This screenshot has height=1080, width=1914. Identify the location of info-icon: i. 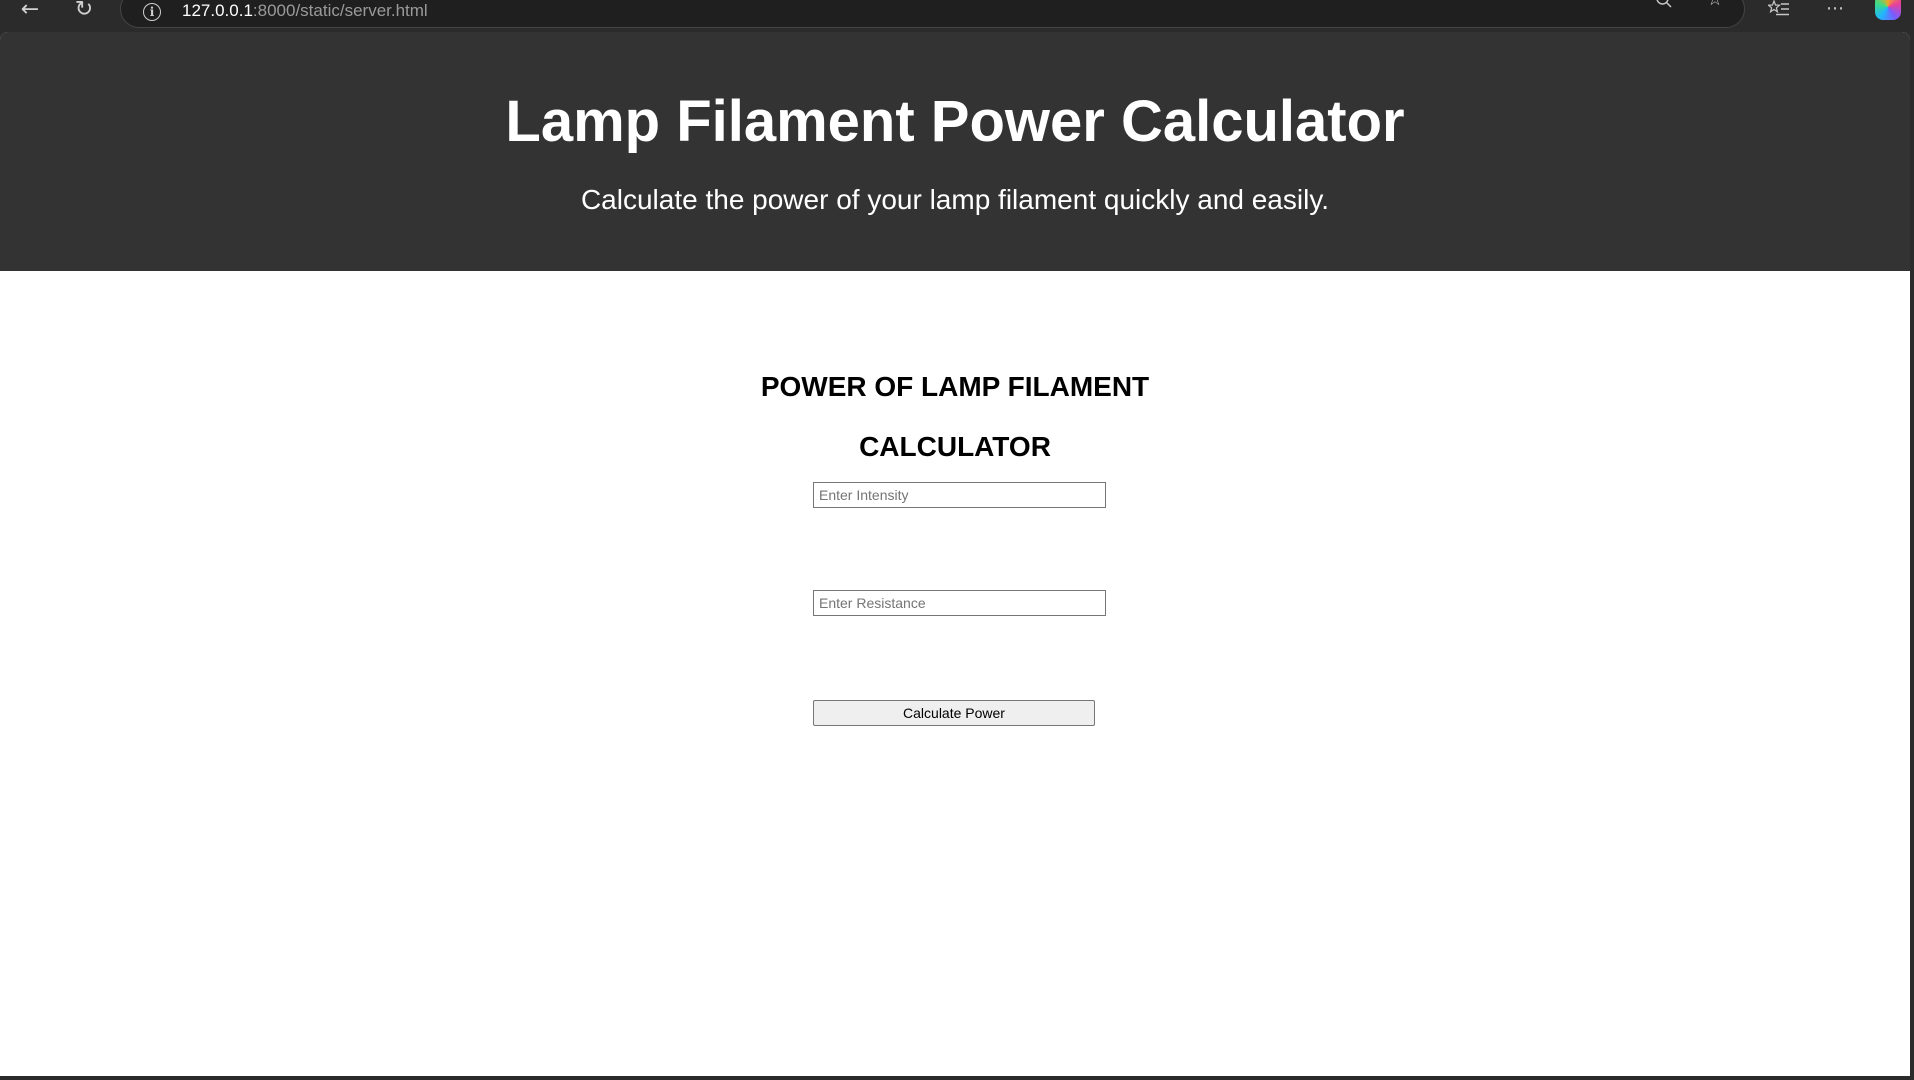
(152, 12).